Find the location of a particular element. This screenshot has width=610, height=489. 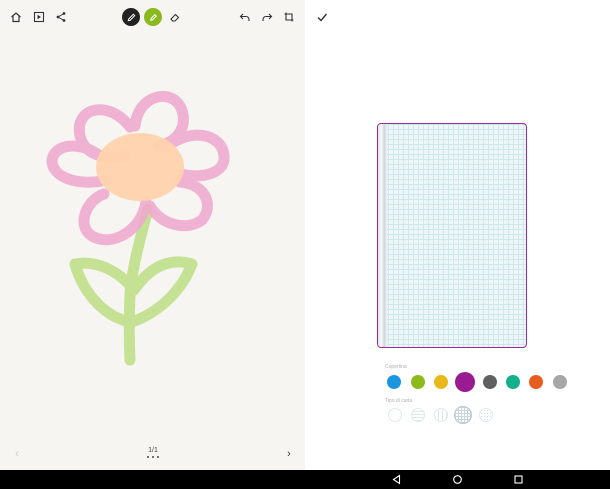

paper-type-lined is located at coordinates (418, 415).